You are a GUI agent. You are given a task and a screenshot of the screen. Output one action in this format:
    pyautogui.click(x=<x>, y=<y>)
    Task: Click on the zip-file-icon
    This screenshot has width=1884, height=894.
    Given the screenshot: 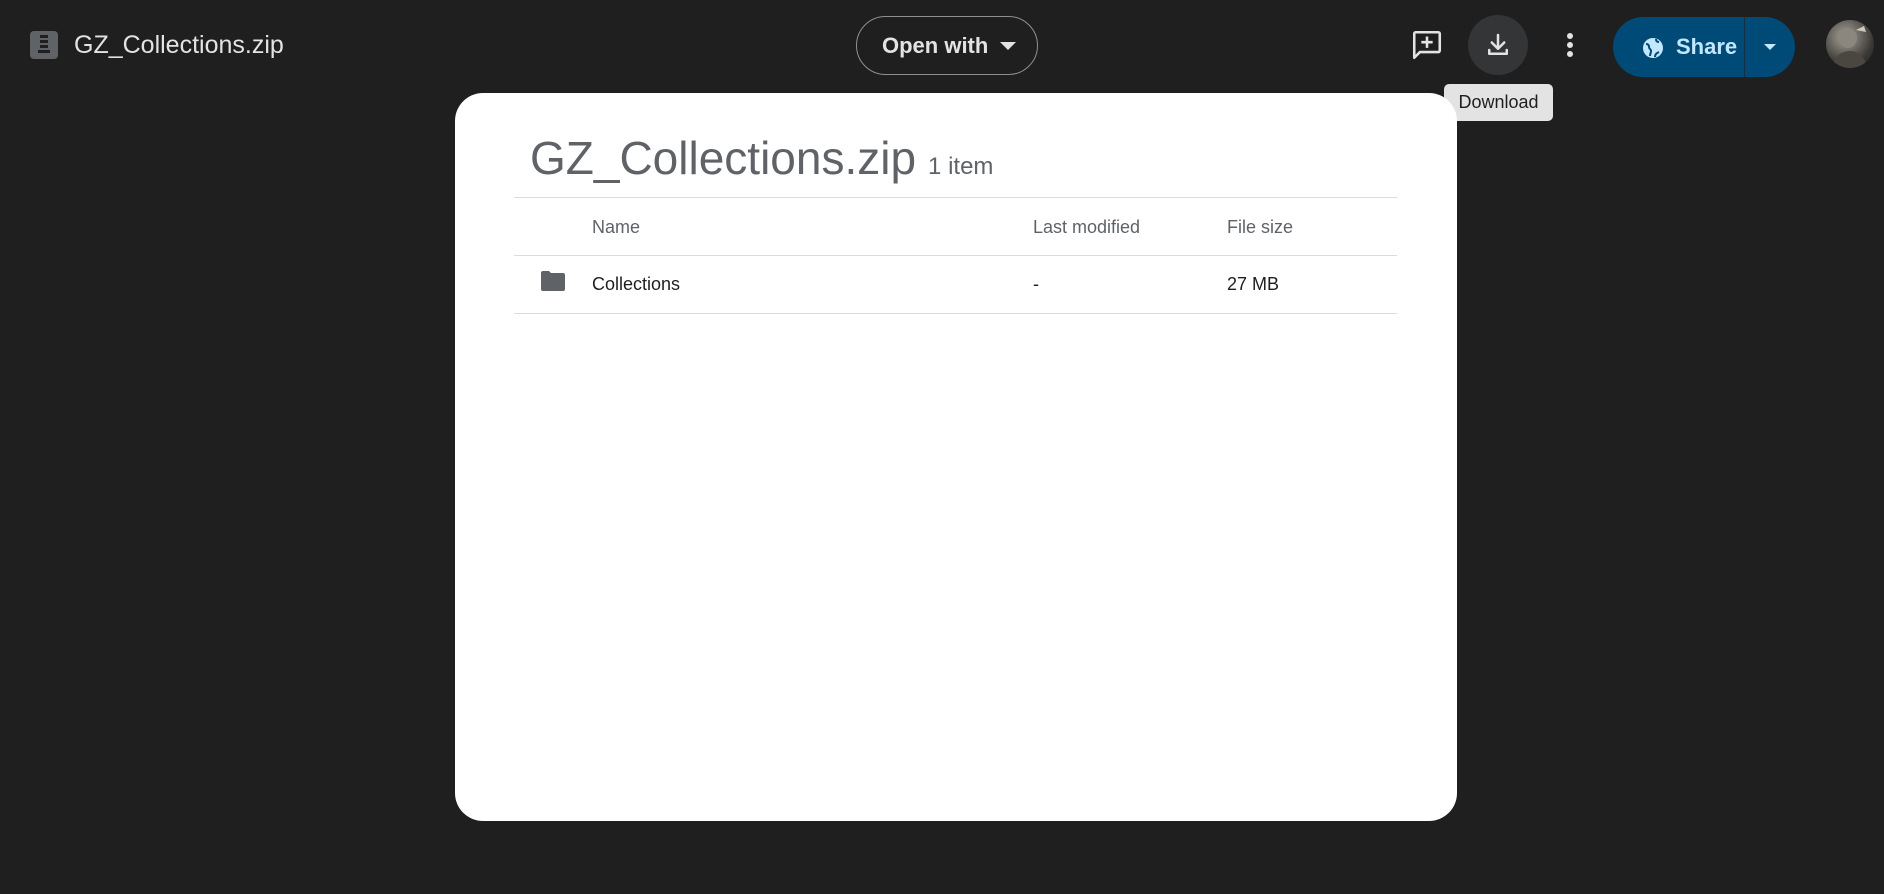 What is the action you would take?
    pyautogui.click(x=44, y=45)
    